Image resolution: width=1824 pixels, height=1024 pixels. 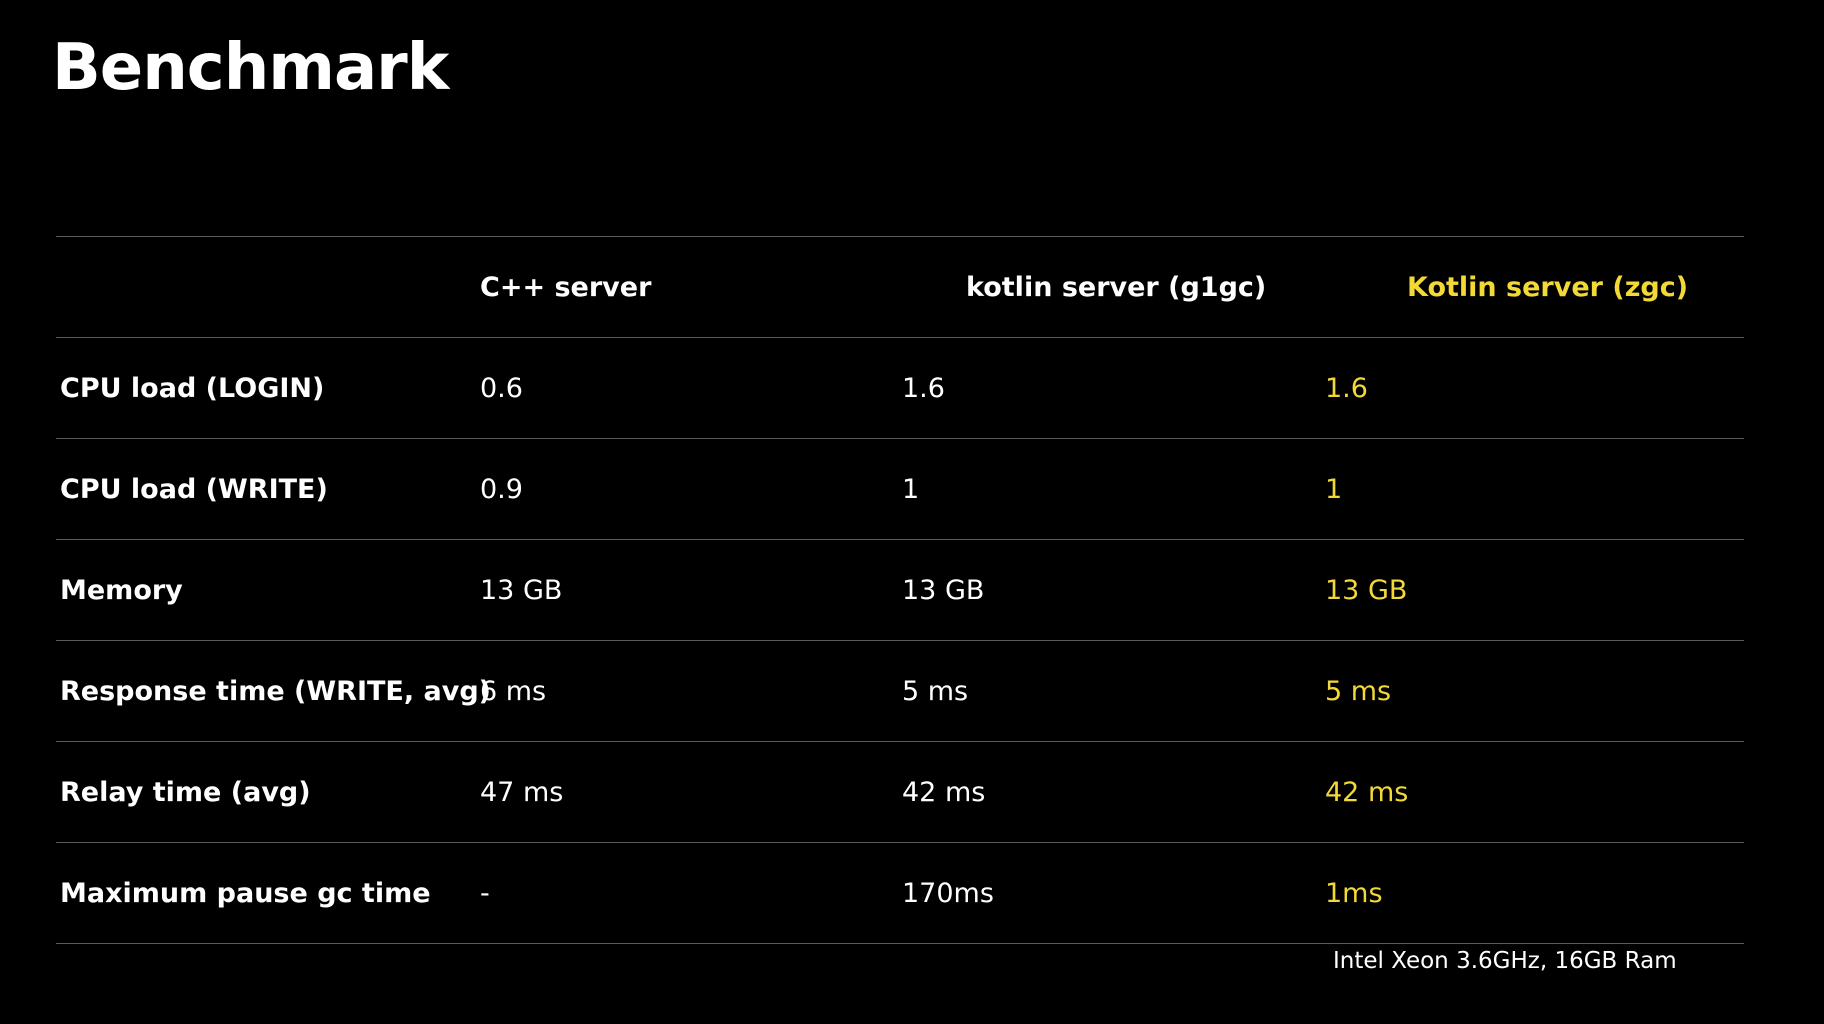 What do you see at coordinates (121, 590) in the screenshot?
I see `metric-label: Memory` at bounding box center [121, 590].